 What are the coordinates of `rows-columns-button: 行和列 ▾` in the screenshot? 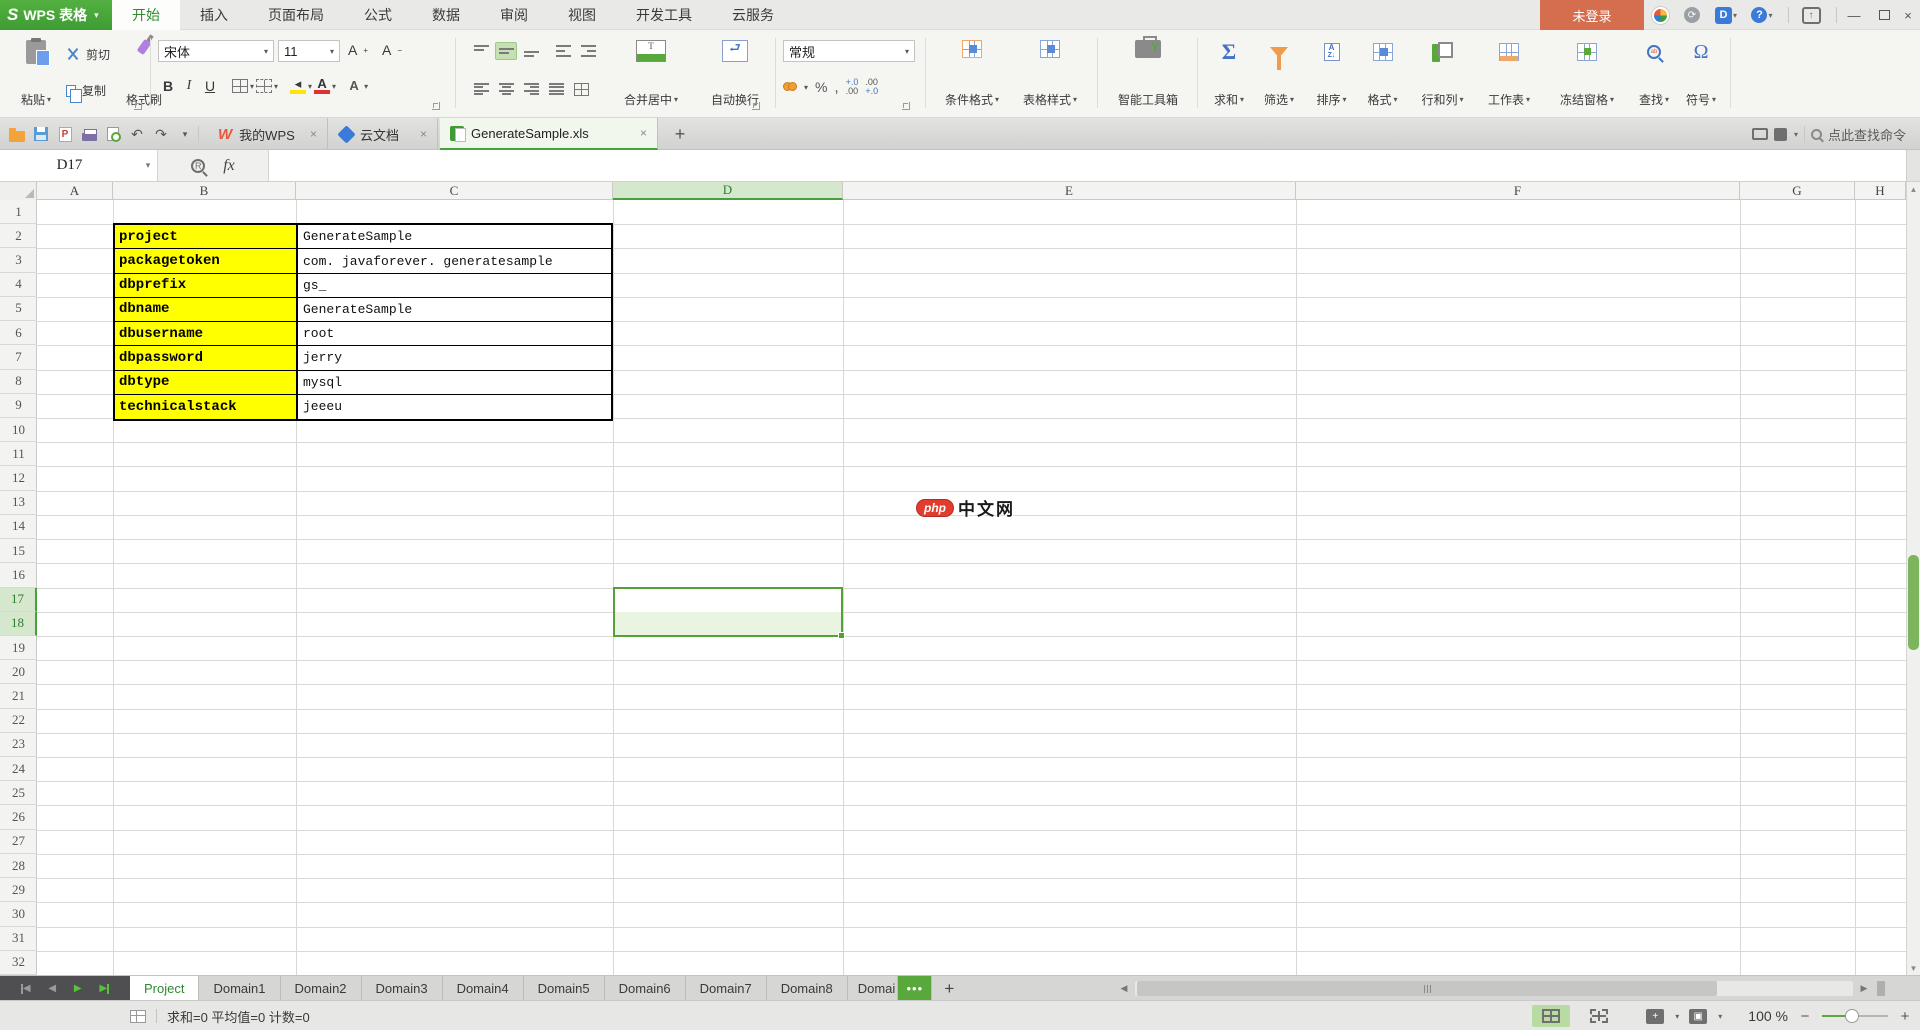 It's located at (1442, 74).